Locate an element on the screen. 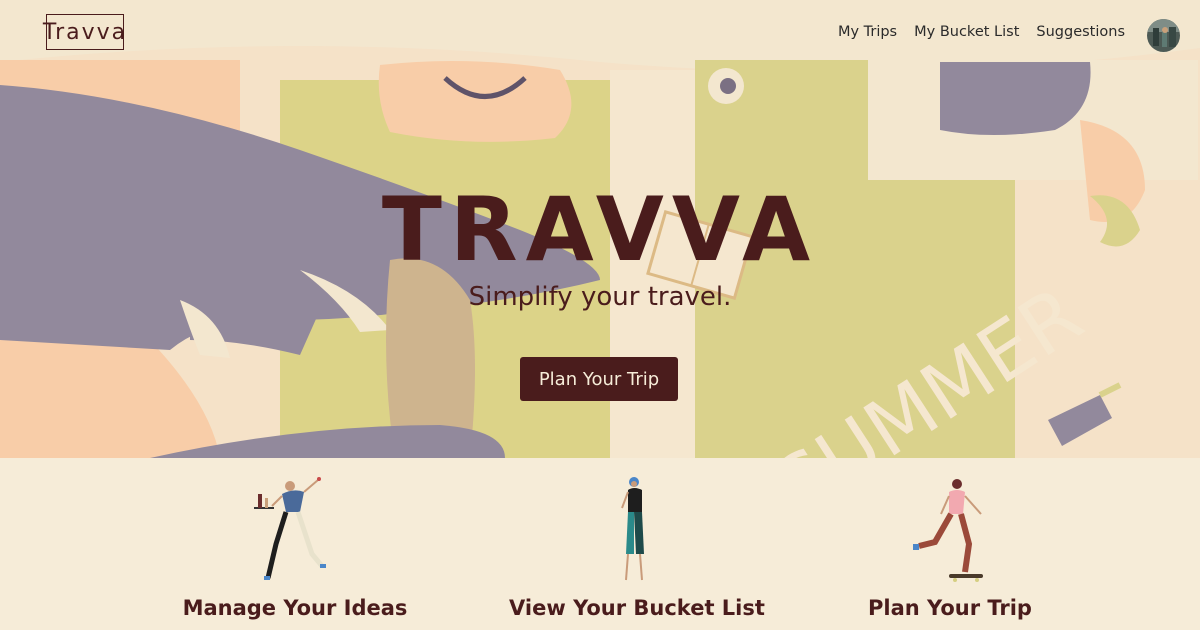 The image size is (1200, 630). waiter-figure-icon is located at coordinates (290, 528).